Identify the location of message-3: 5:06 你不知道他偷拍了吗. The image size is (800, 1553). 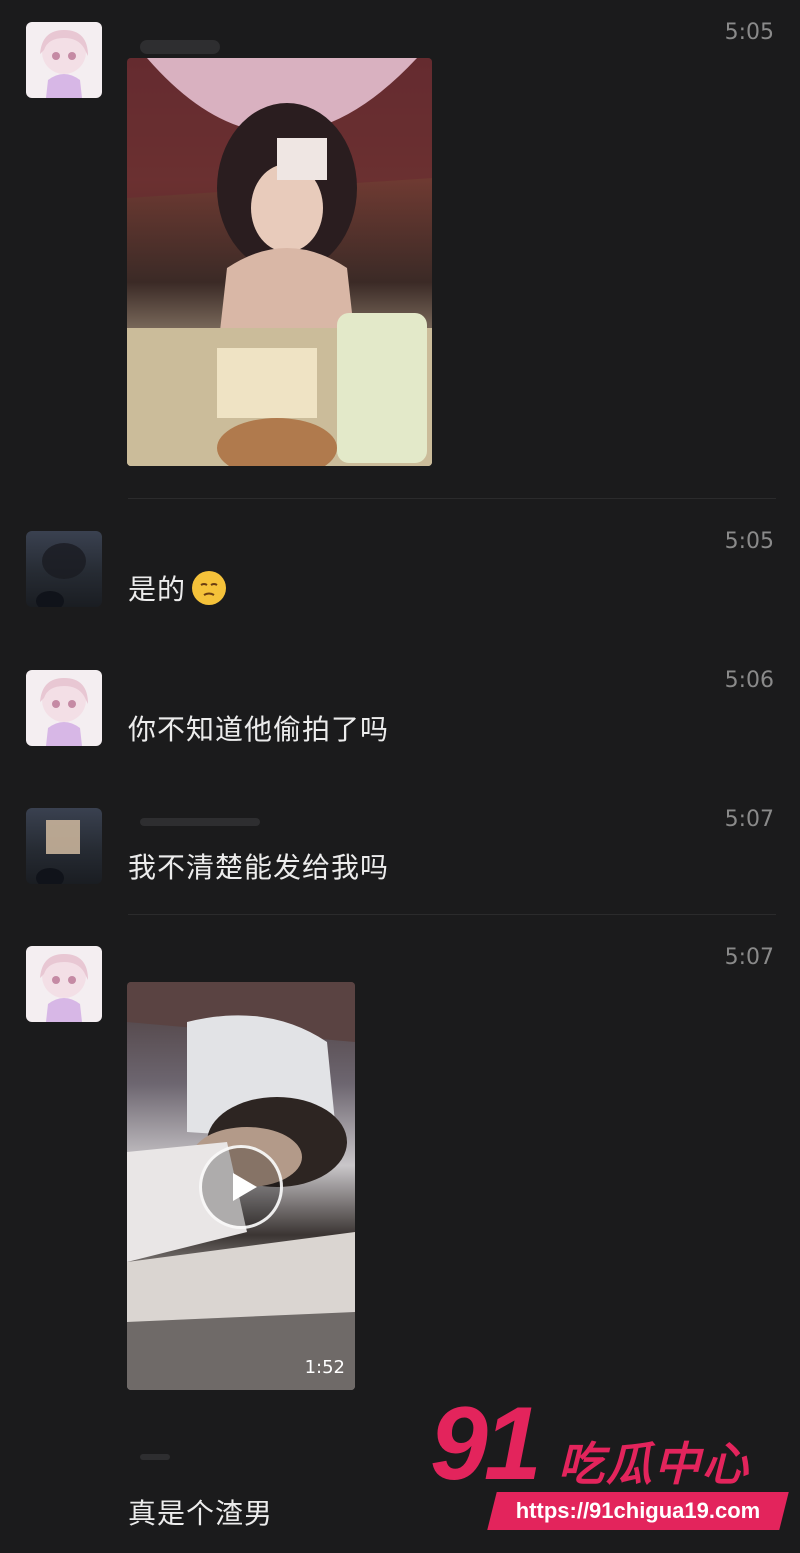
(400, 710).